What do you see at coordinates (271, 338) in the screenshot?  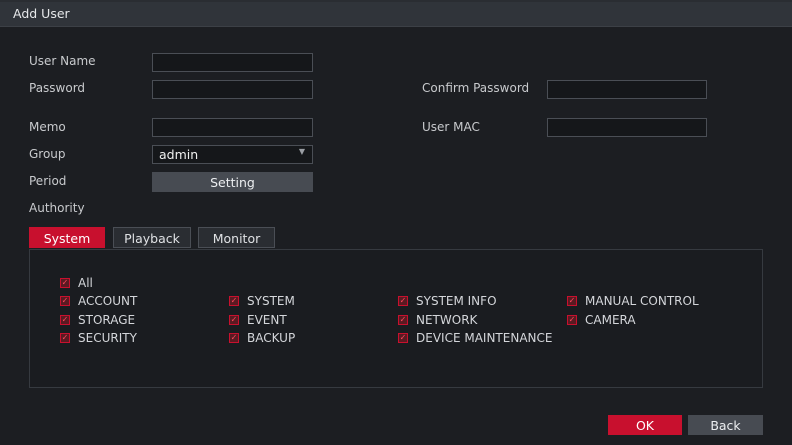 I see `permission-label: BACKUP` at bounding box center [271, 338].